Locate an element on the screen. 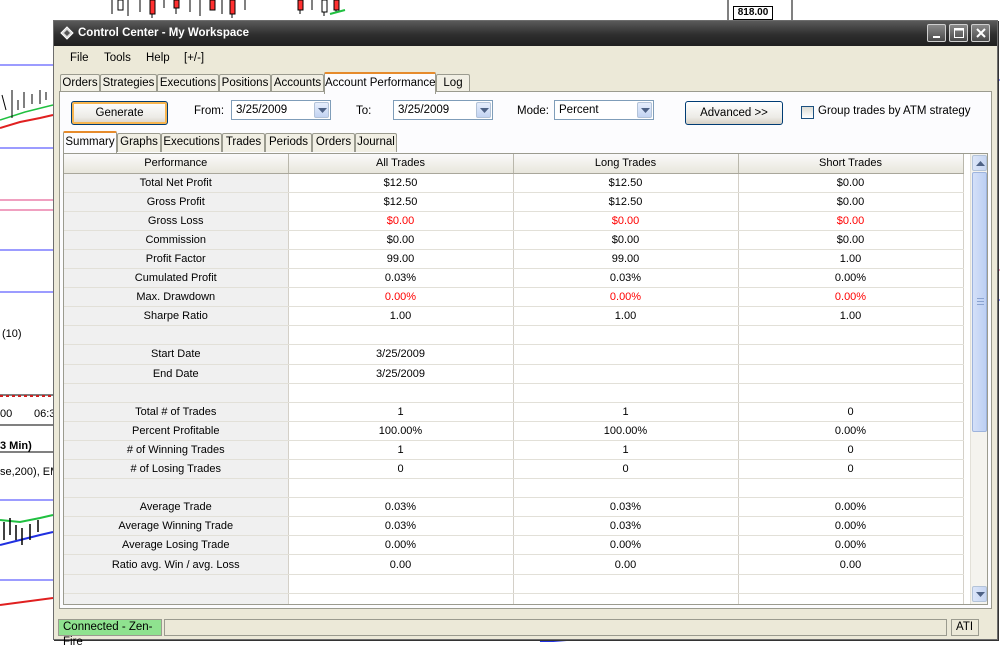  metric-name-cell: Max. Drawdown is located at coordinates (176, 297).